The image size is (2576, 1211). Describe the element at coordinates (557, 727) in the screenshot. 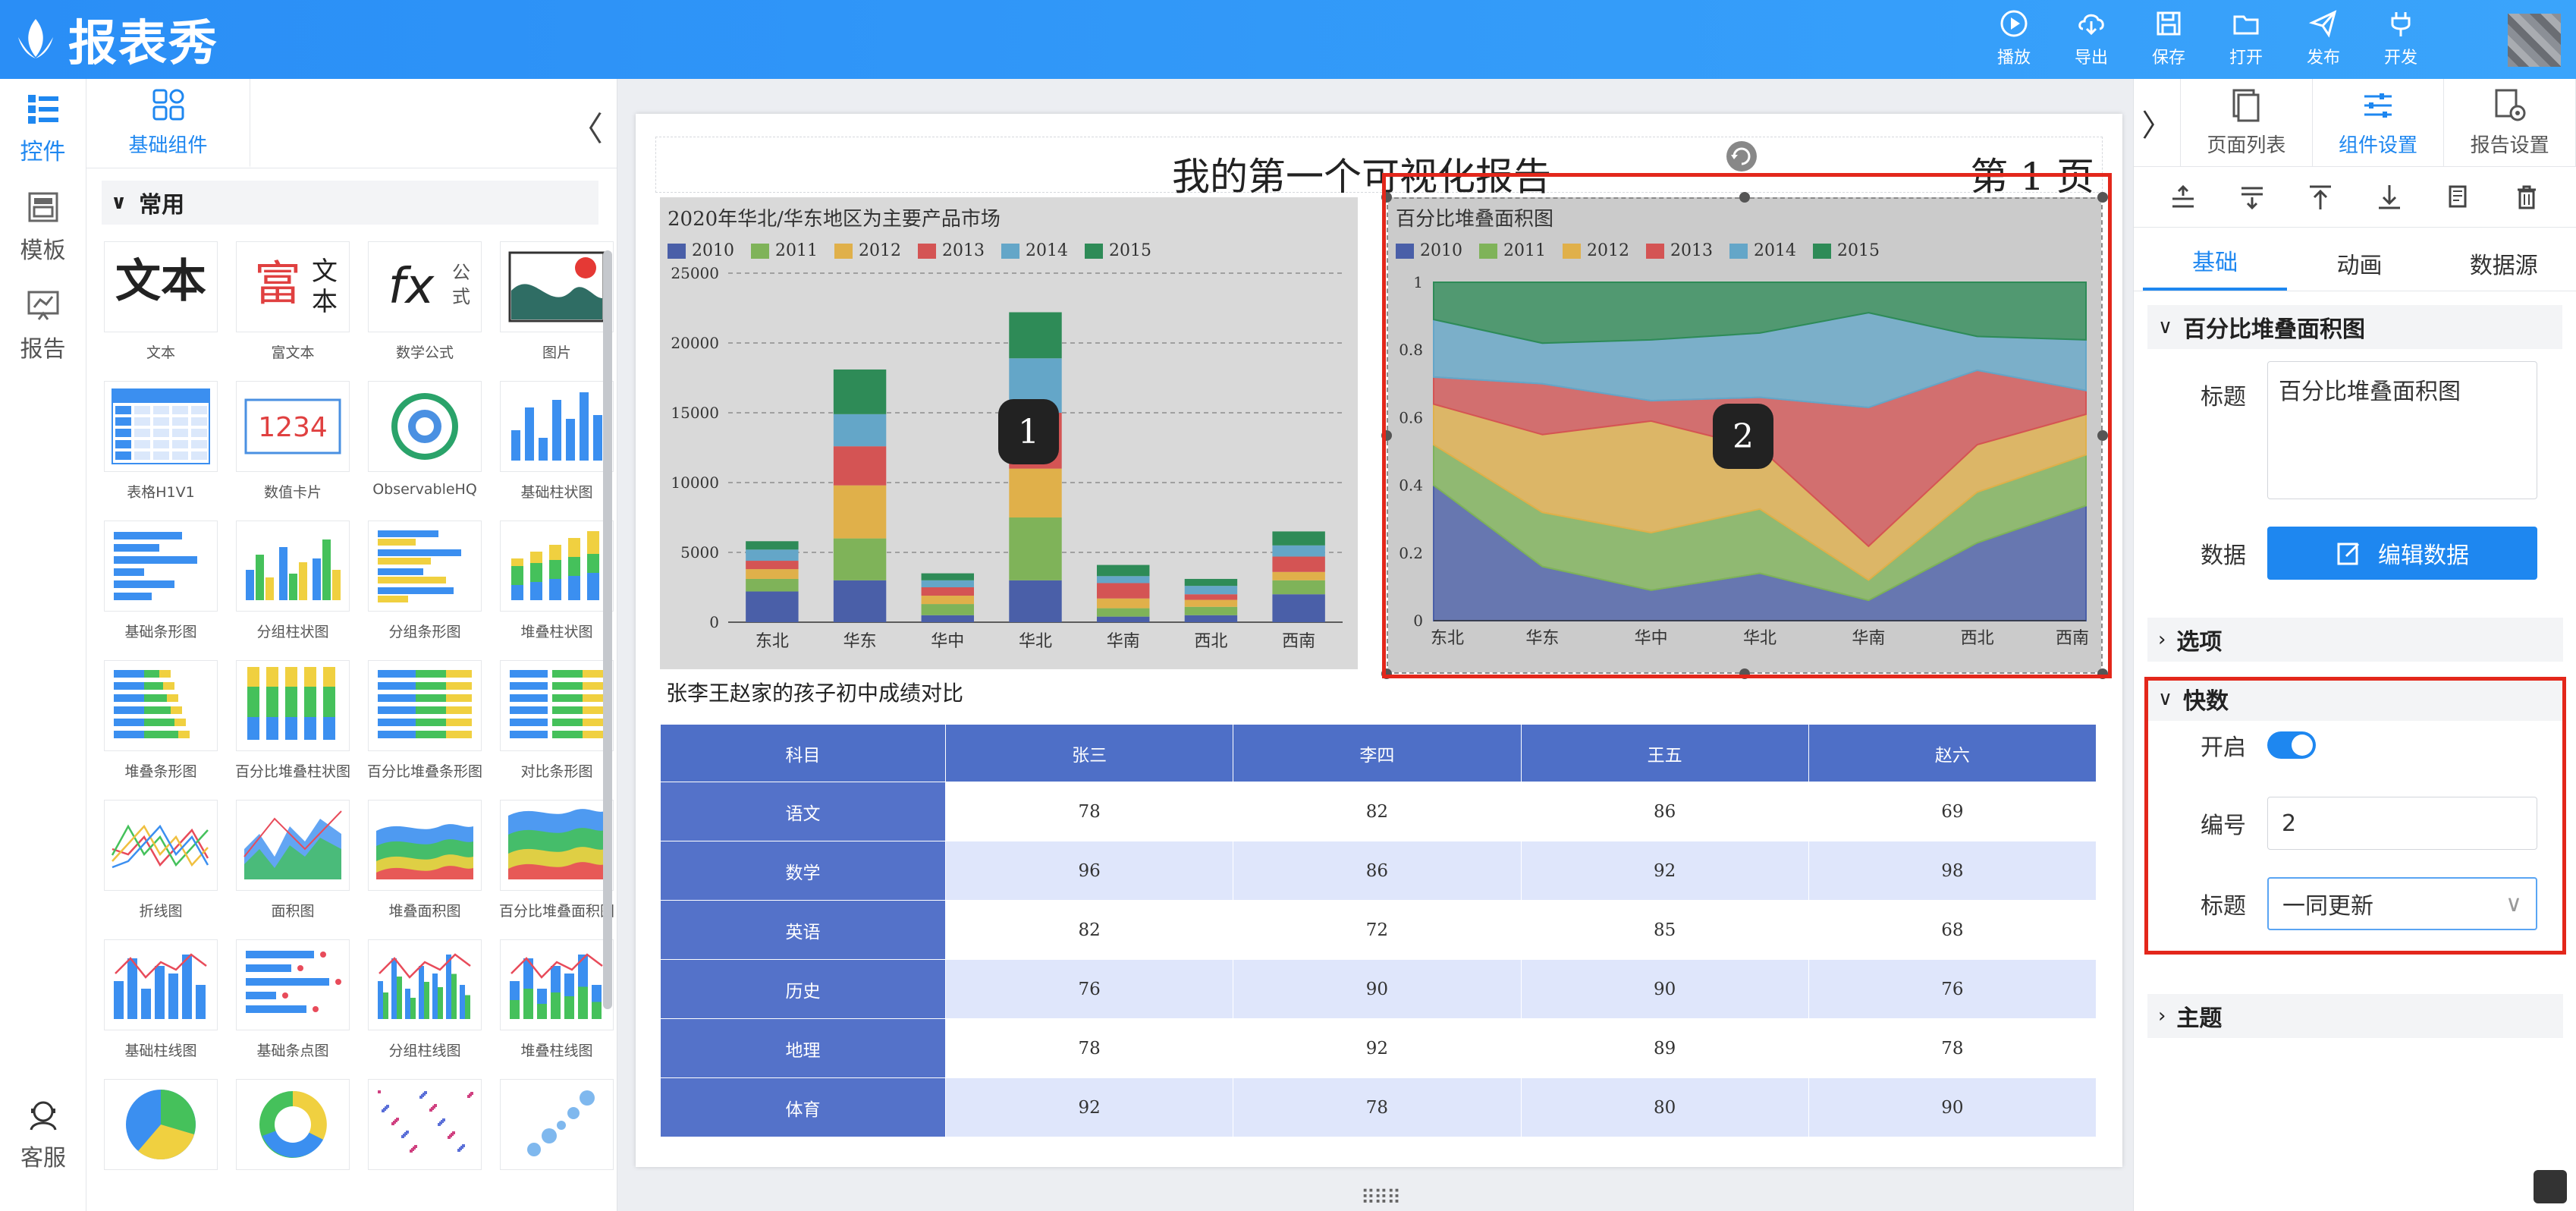

I see `component-item: 对比条形图` at that location.